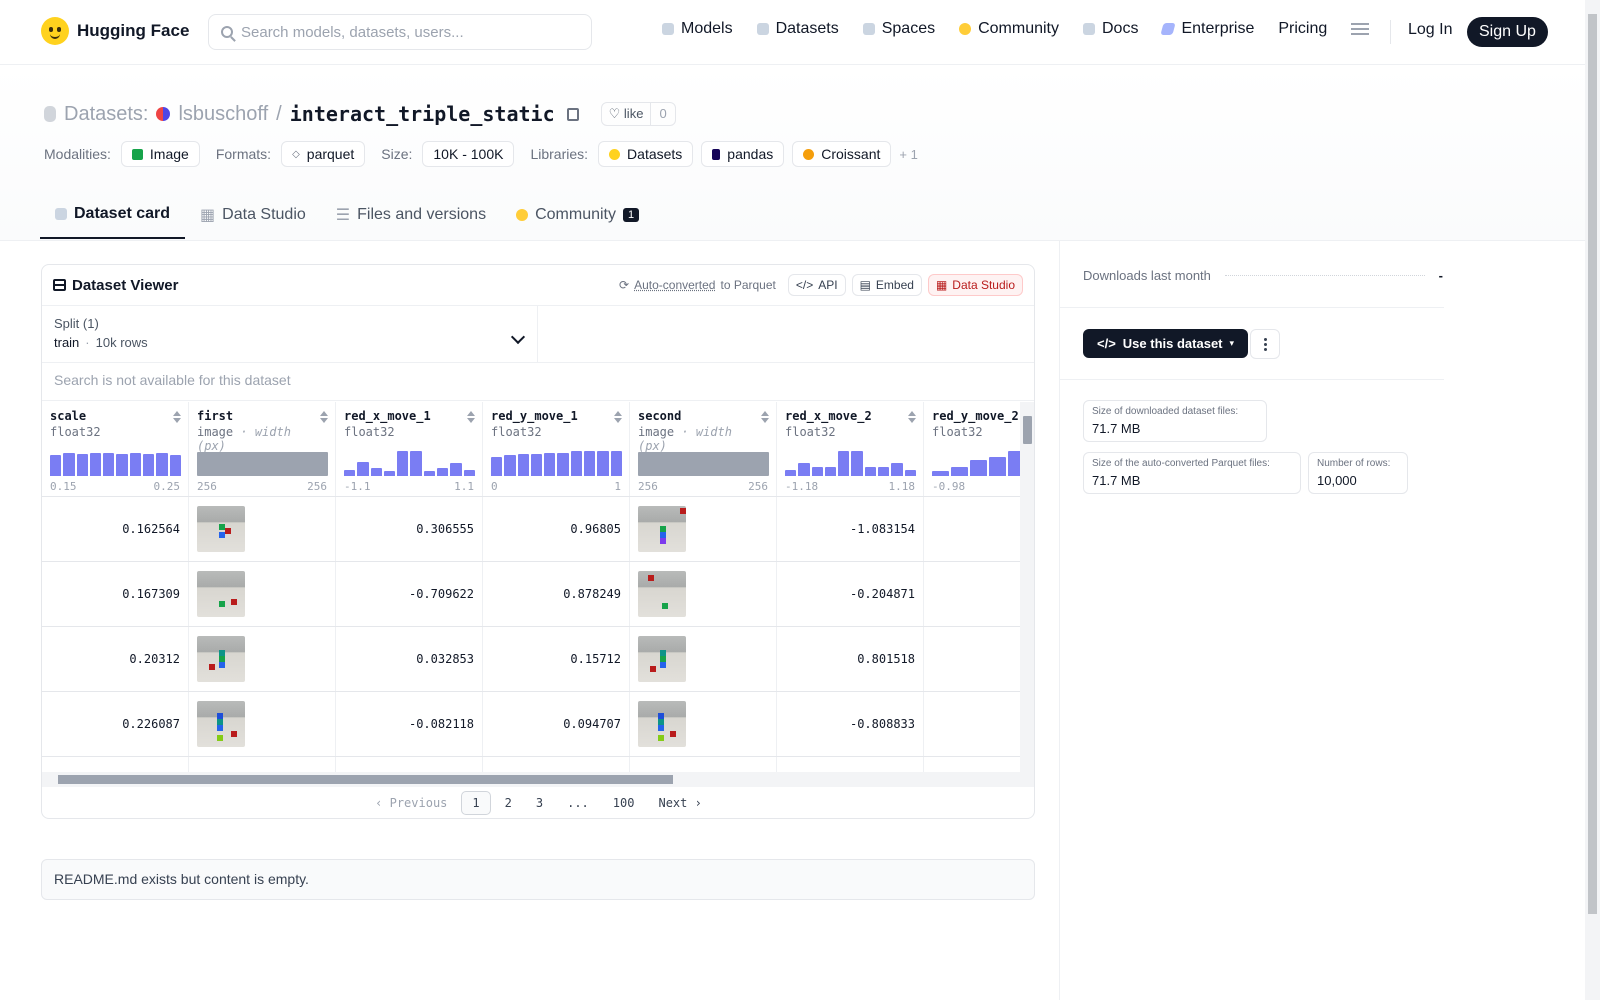 This screenshot has width=1600, height=1000. Describe the element at coordinates (1302, 29) in the screenshot. I see `nav-pricing: Pricing` at that location.